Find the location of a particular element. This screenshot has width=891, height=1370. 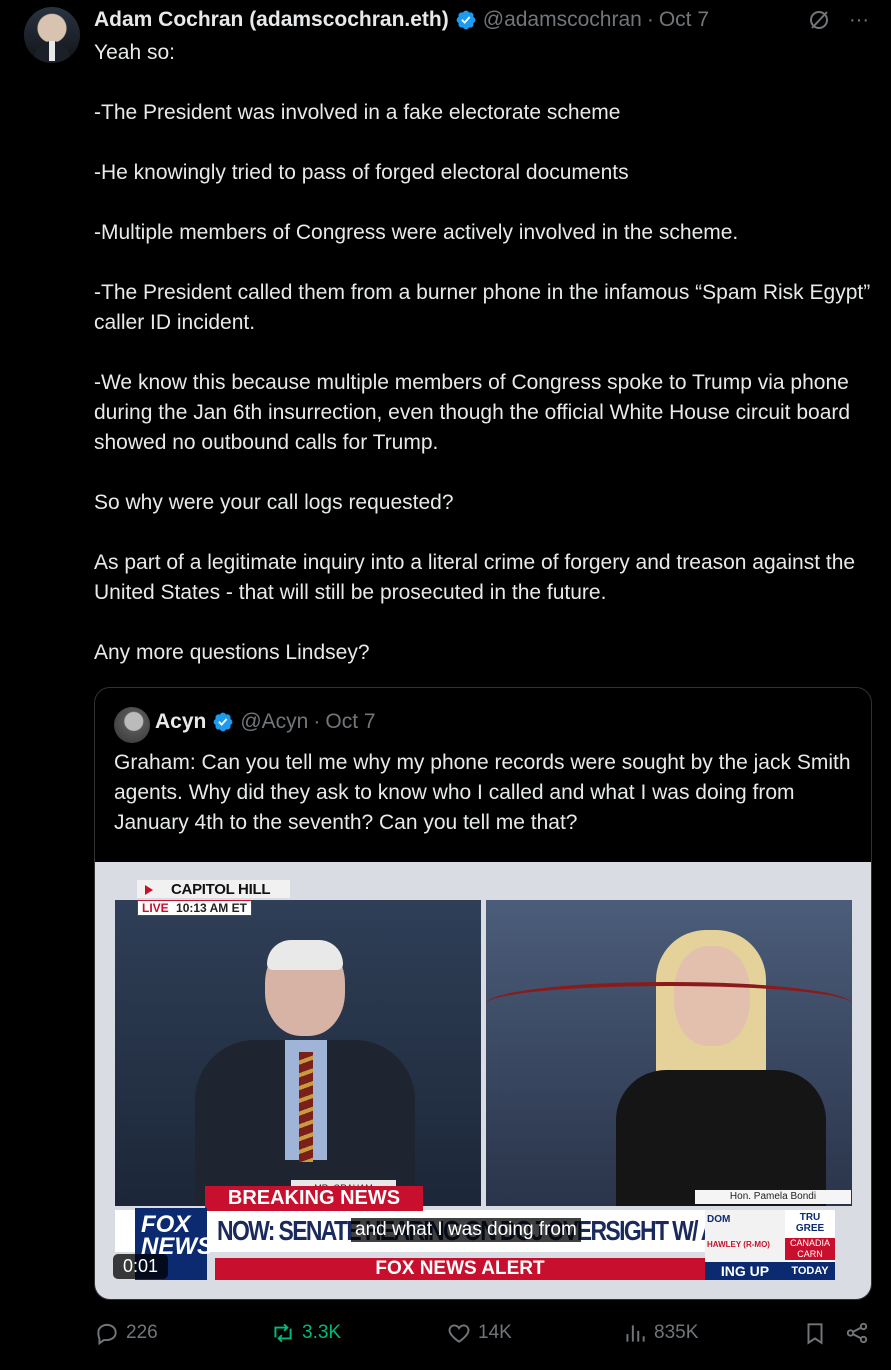

quoted-author-handle: @Acyn is located at coordinates (274, 722).